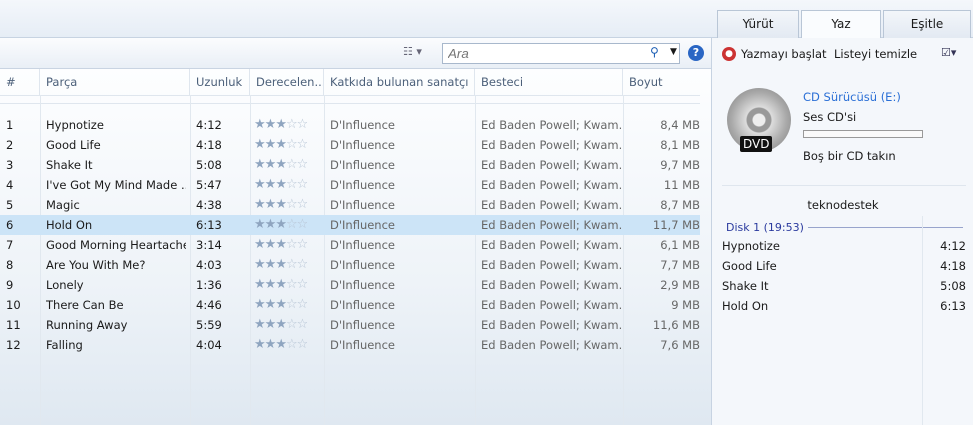 The image size is (973, 425). I want to click on track-length: 5:47, so click(209, 185).